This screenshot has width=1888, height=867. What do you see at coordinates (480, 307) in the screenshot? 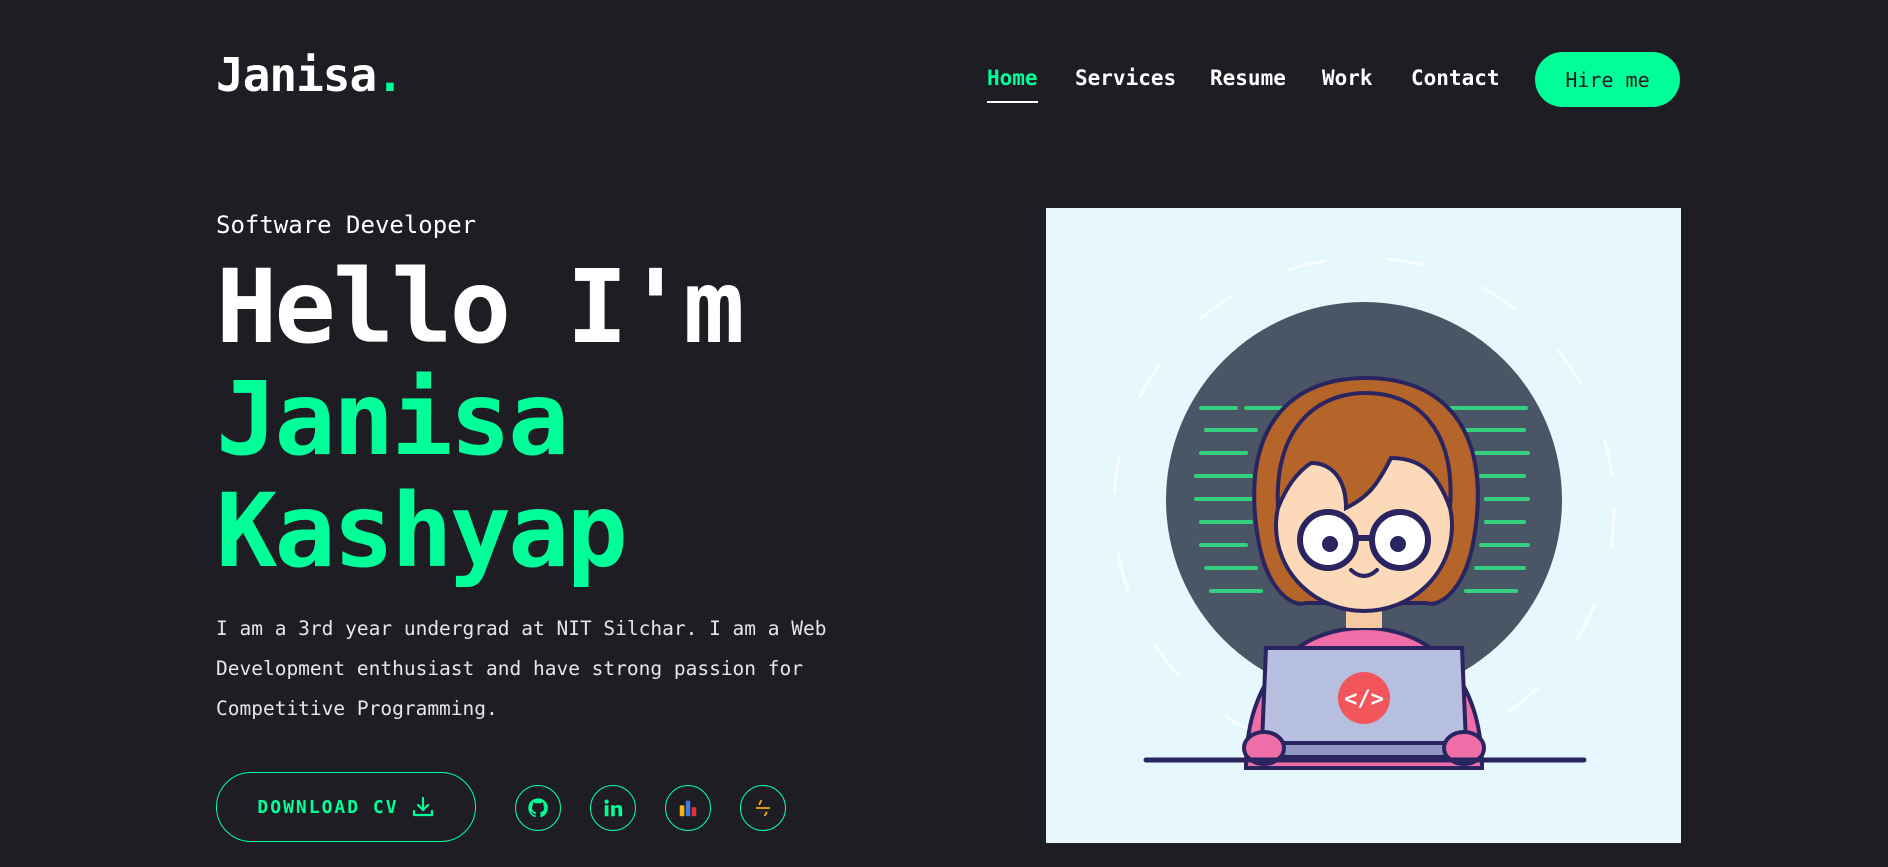
I see `greeting-heading: Hello I'm` at bounding box center [480, 307].